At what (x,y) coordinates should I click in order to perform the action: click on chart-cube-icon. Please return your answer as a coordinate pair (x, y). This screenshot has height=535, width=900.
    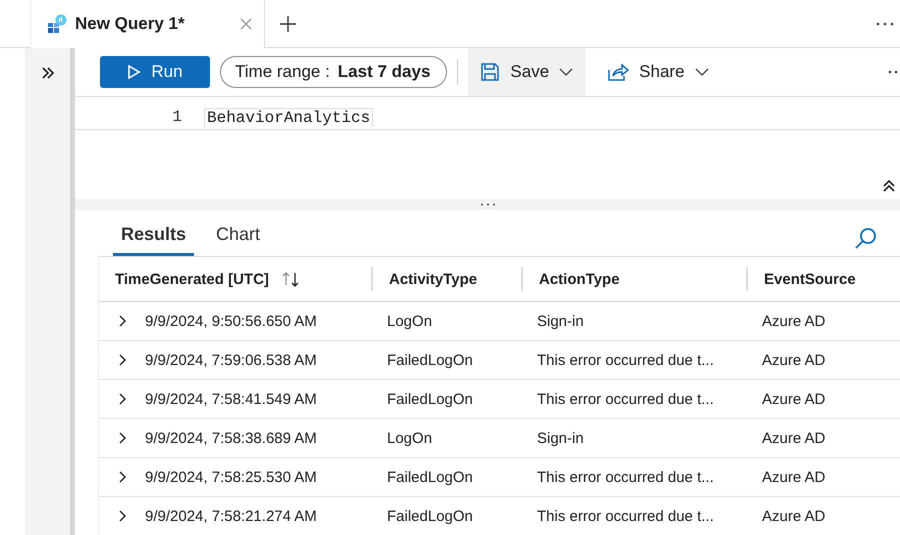
    Looking at the image, I should click on (57, 24).